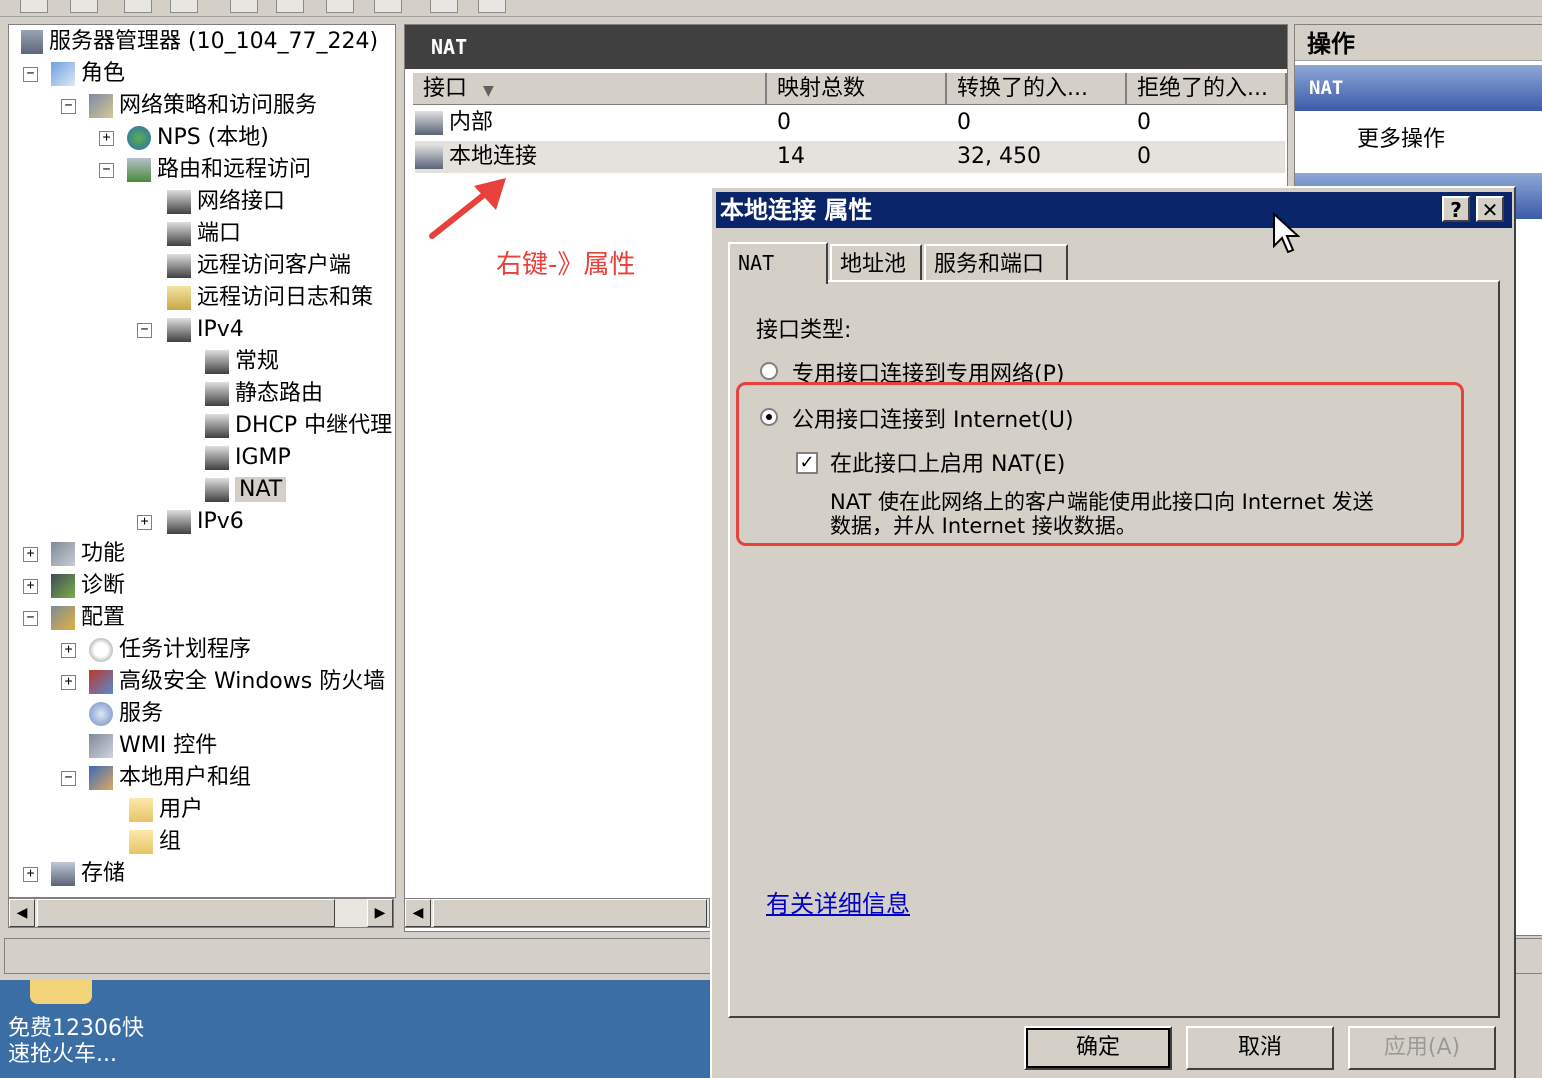 The image size is (1542, 1078). What do you see at coordinates (246, 490) in the screenshot?
I see `tree-item-nat: NAT` at bounding box center [246, 490].